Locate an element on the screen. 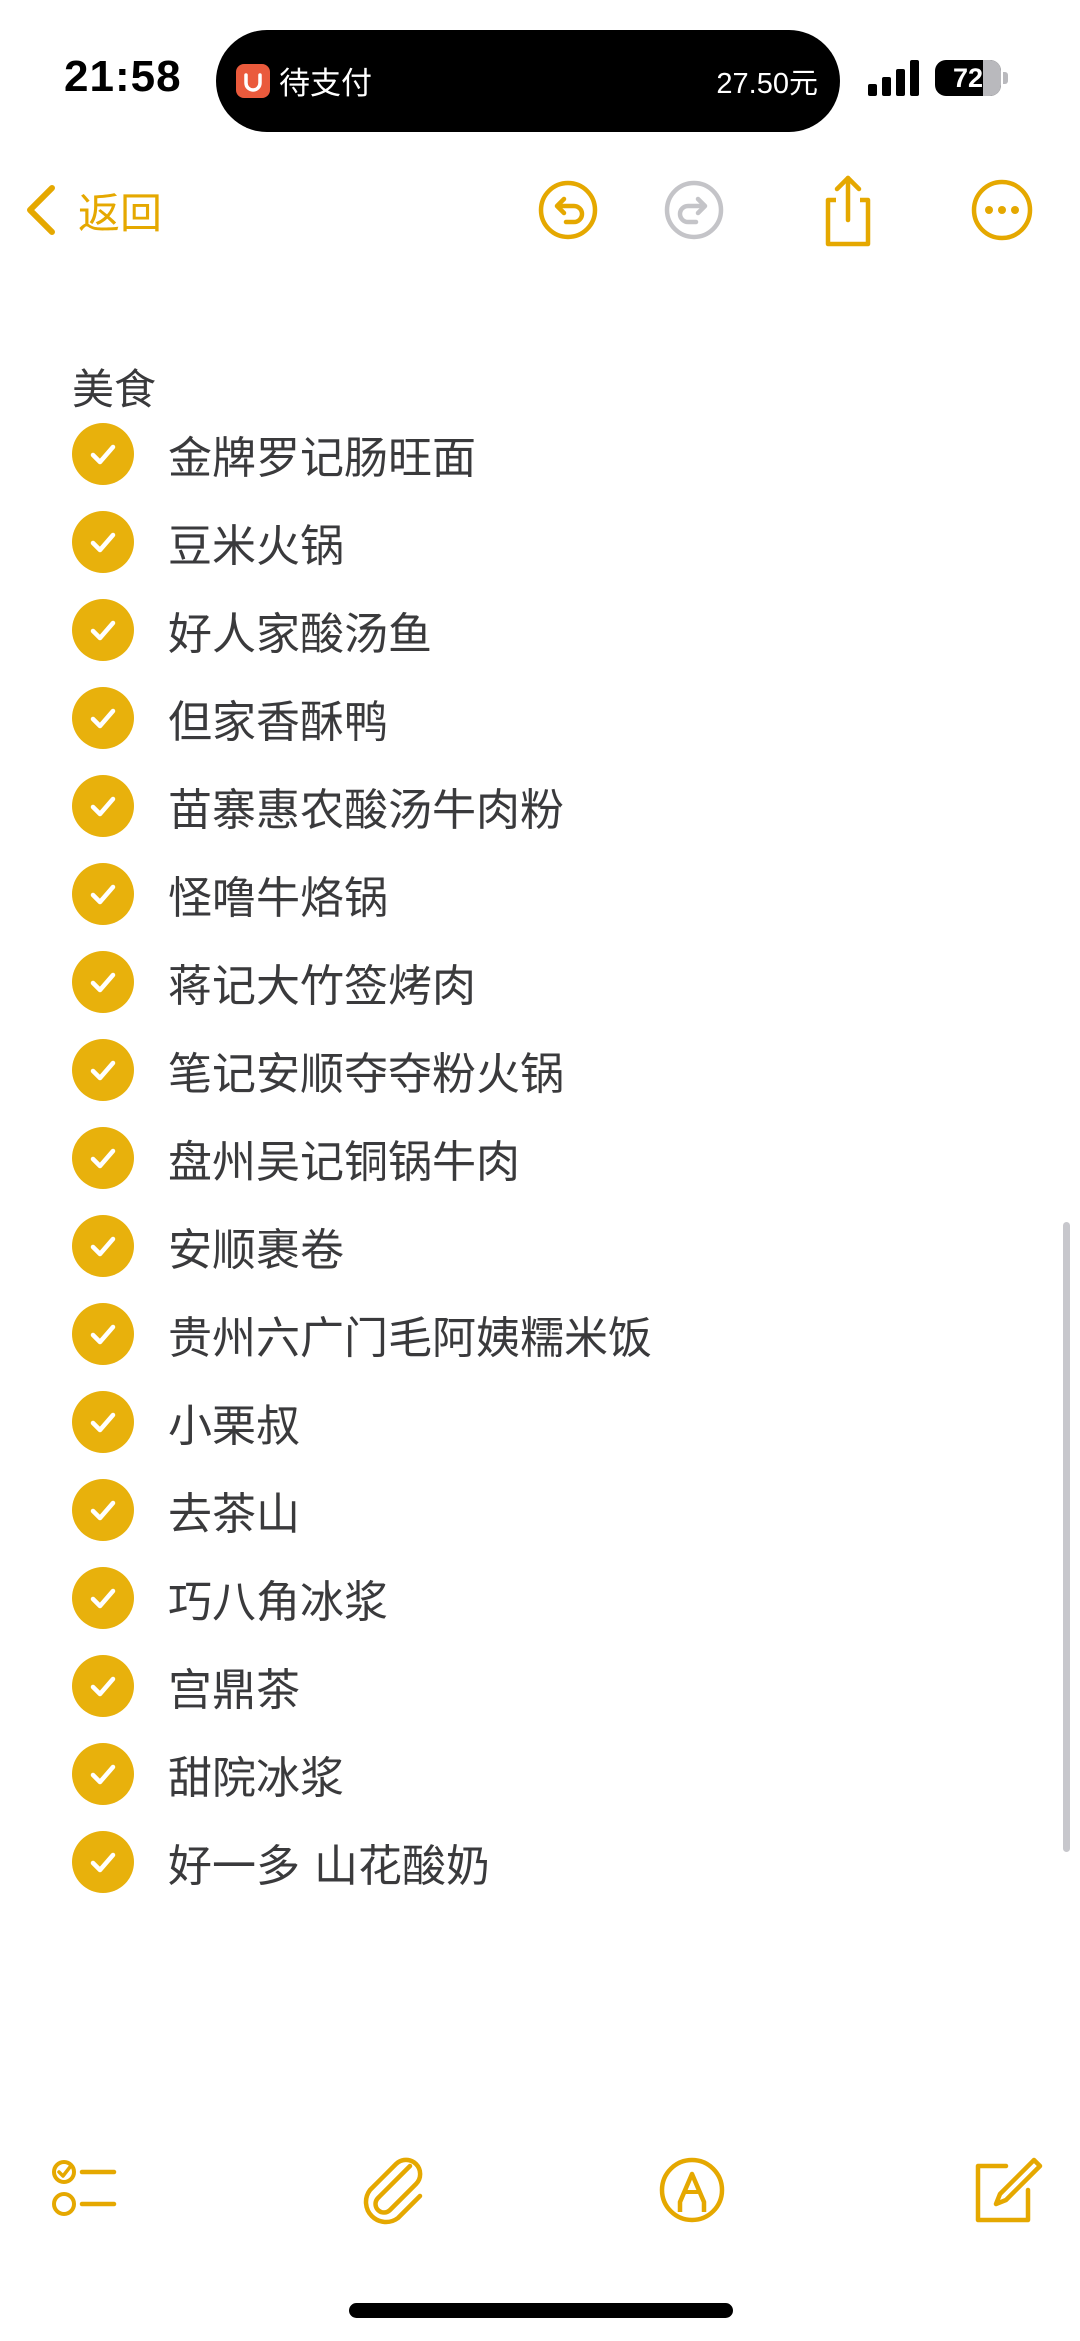 The width and height of the screenshot is (1080, 2341). dynamic-island: 待支付 27.50元 is located at coordinates (528, 81).